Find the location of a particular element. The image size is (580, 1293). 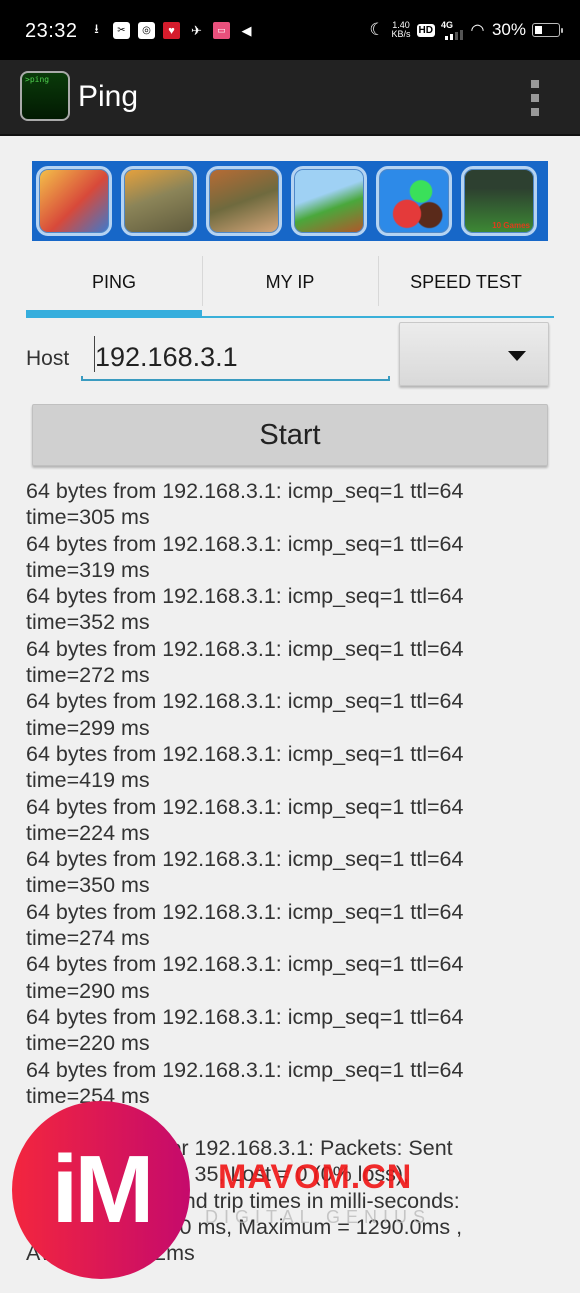

network-speed-unit: KB/s is located at coordinates (401, 34).